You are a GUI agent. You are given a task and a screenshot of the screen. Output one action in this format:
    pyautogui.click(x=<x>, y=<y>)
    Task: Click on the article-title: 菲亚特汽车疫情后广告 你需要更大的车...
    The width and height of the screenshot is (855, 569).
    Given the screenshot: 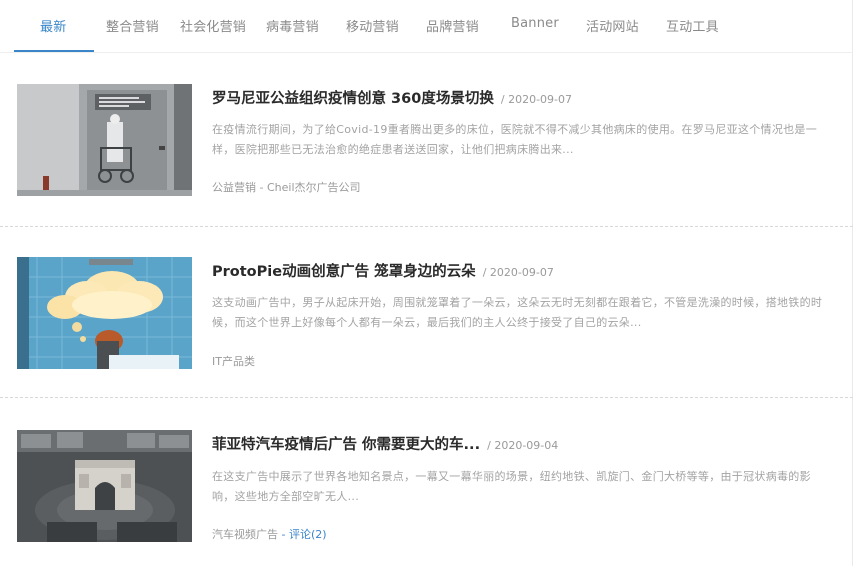 What is the action you would take?
    pyautogui.click(x=346, y=445)
    